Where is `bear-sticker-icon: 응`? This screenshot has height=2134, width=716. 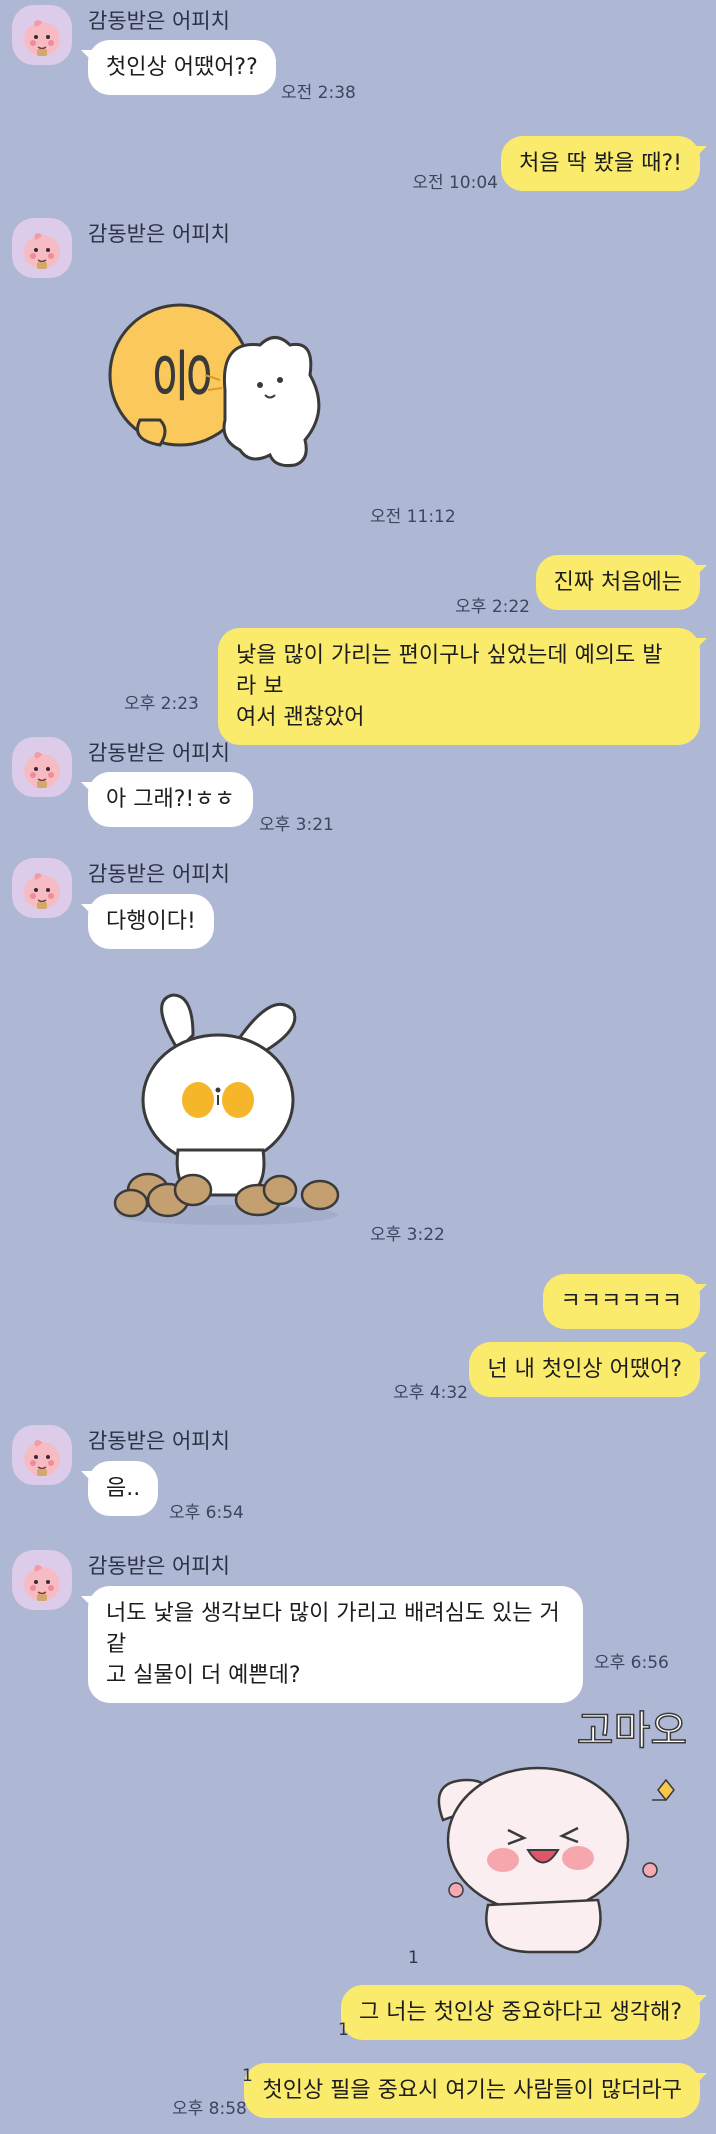
bear-sticker-icon: 응 is located at coordinates (214, 385).